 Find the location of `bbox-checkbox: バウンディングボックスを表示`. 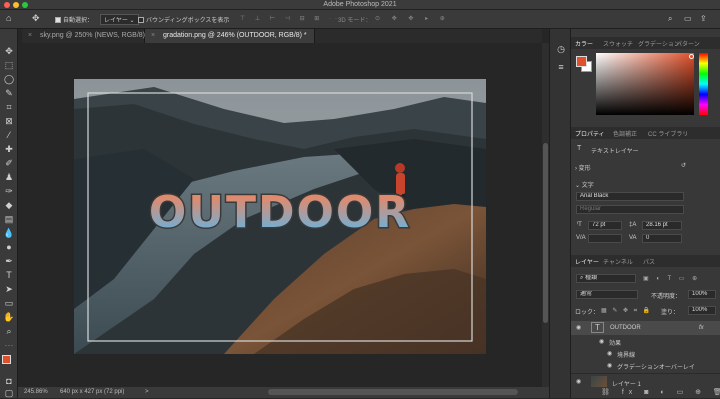

bbox-checkbox: バウンディングボックスを表示 is located at coordinates (183, 19).